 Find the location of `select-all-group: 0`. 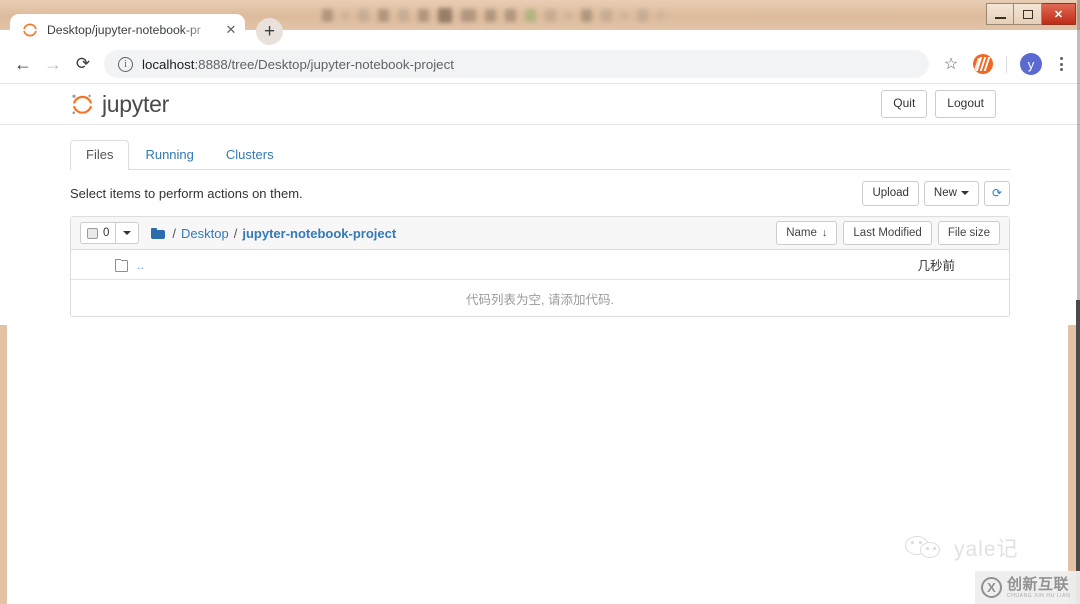

select-all-group: 0 is located at coordinates (110, 233).